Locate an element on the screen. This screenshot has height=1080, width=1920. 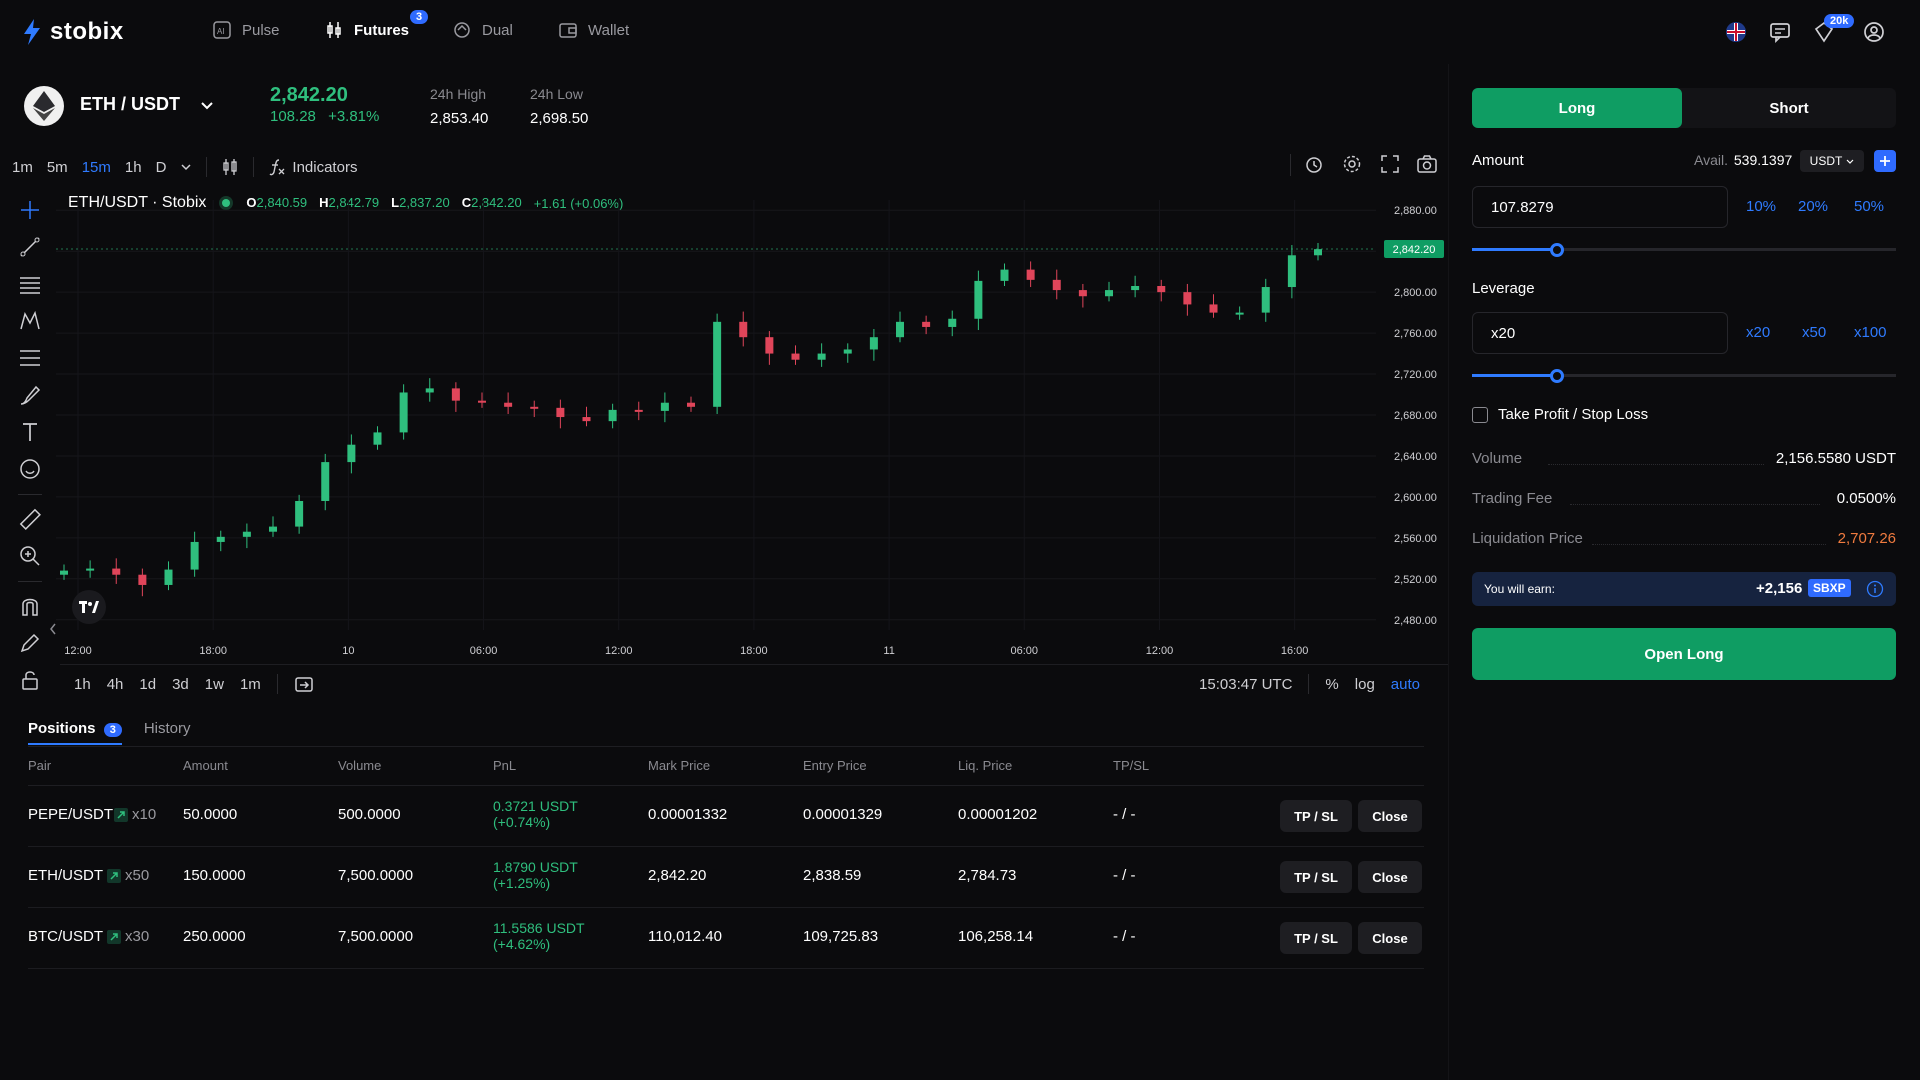
amount-preset-10: 10% is located at coordinates (1761, 206).